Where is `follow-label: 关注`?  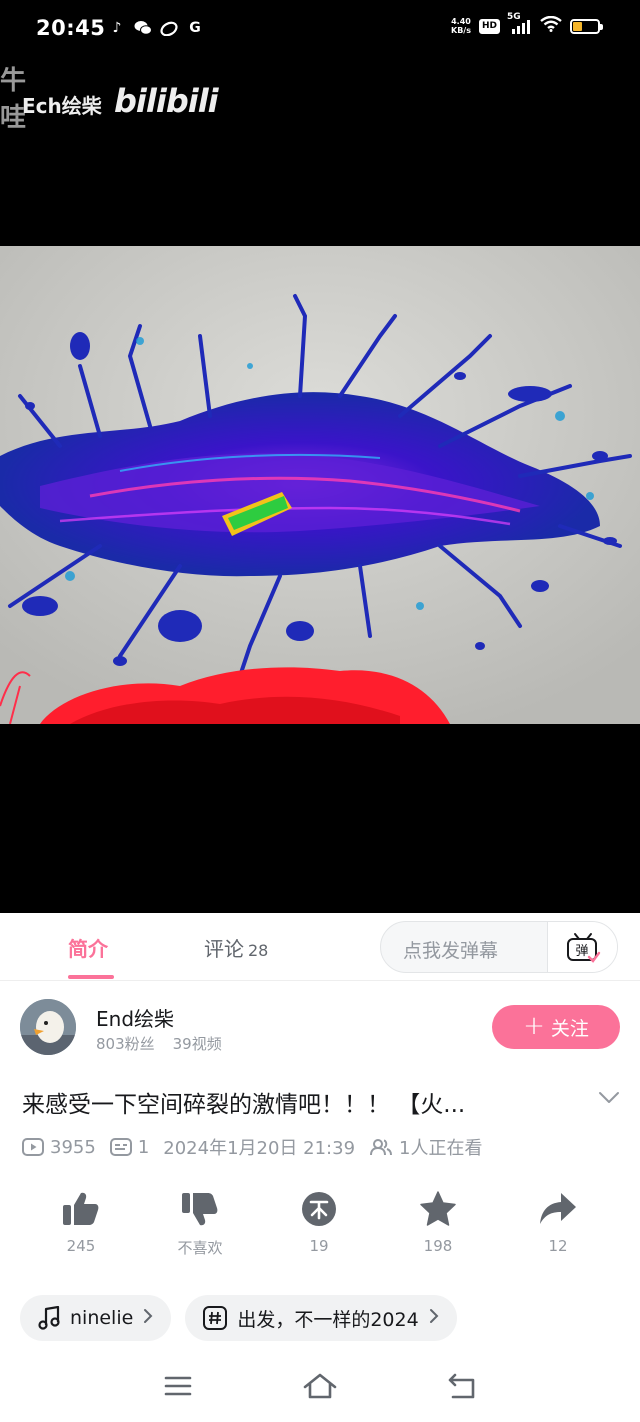
follow-label: 关注 is located at coordinates (569, 1028).